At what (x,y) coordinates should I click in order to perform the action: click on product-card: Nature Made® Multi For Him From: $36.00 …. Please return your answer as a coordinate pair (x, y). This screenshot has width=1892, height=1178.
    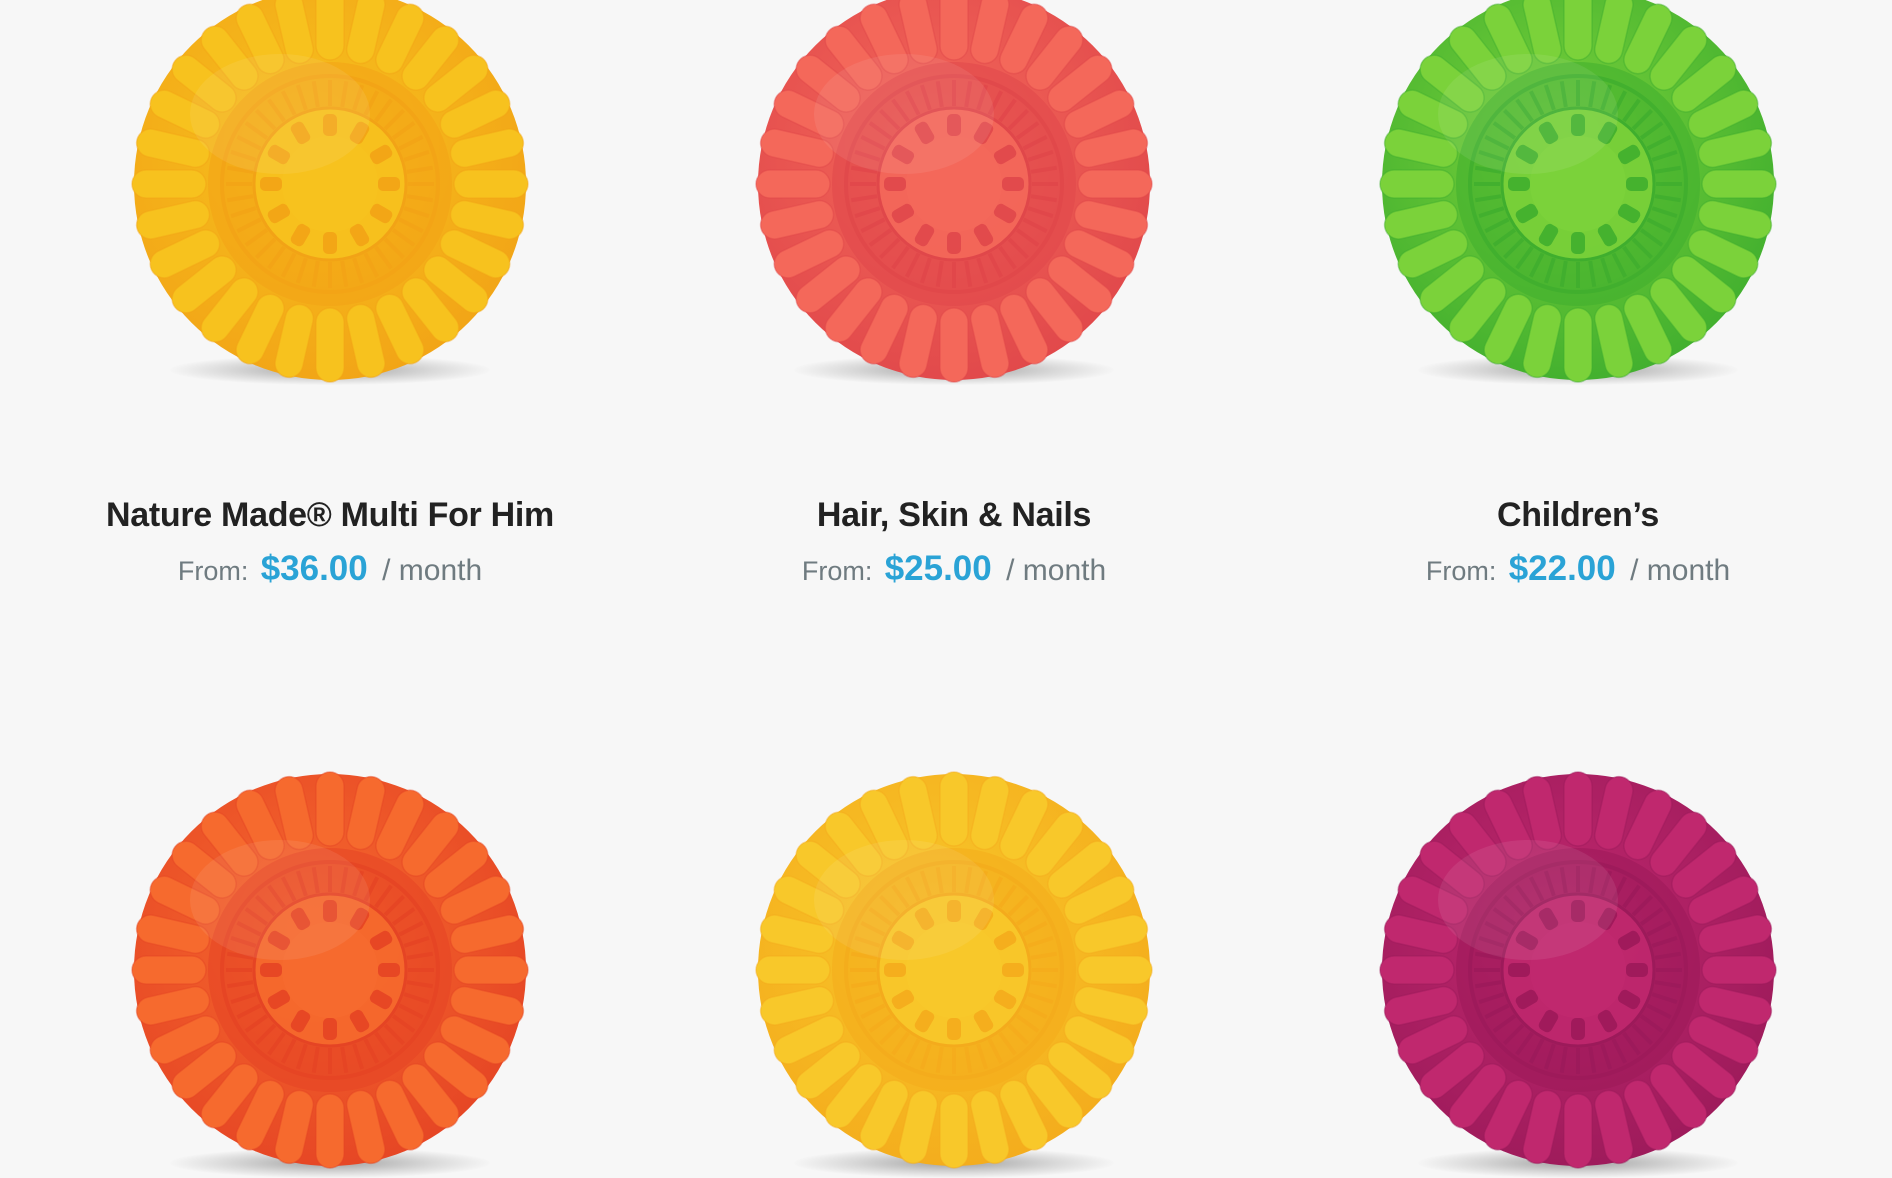
    Looking at the image, I should click on (330, 294).